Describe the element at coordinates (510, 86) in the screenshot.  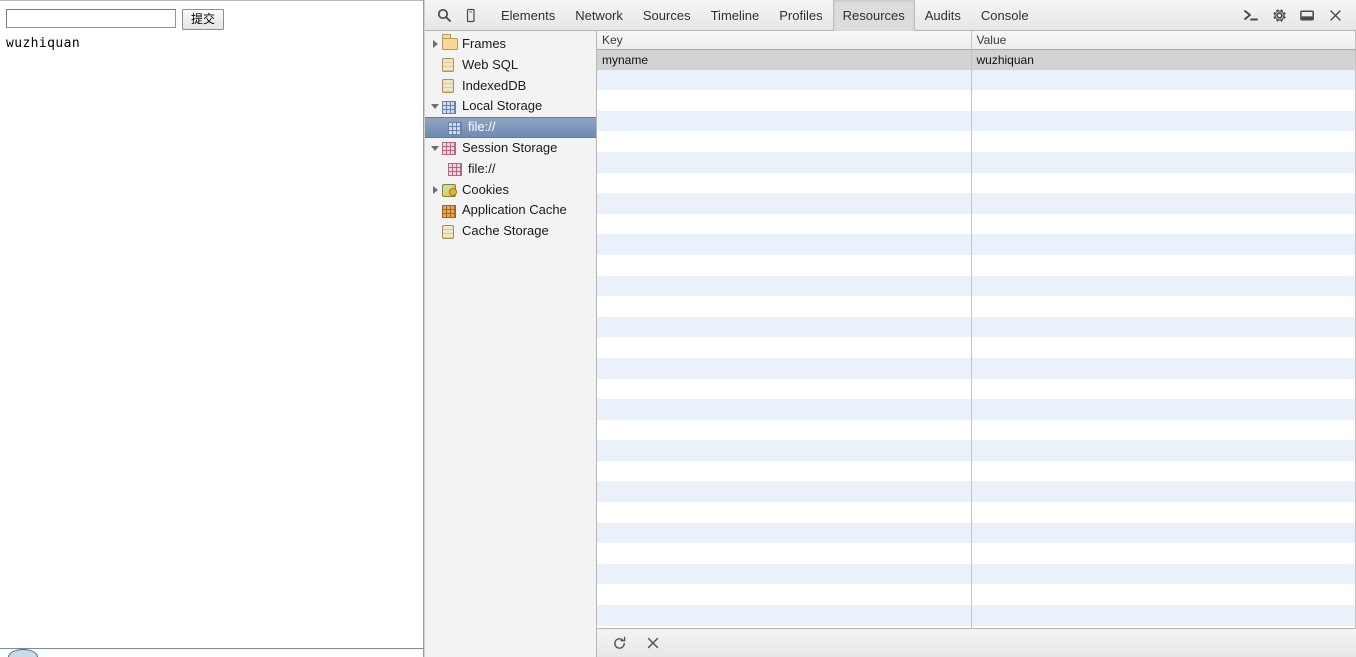
I see `sidebar-item-indexeddb: IndexedDB` at that location.